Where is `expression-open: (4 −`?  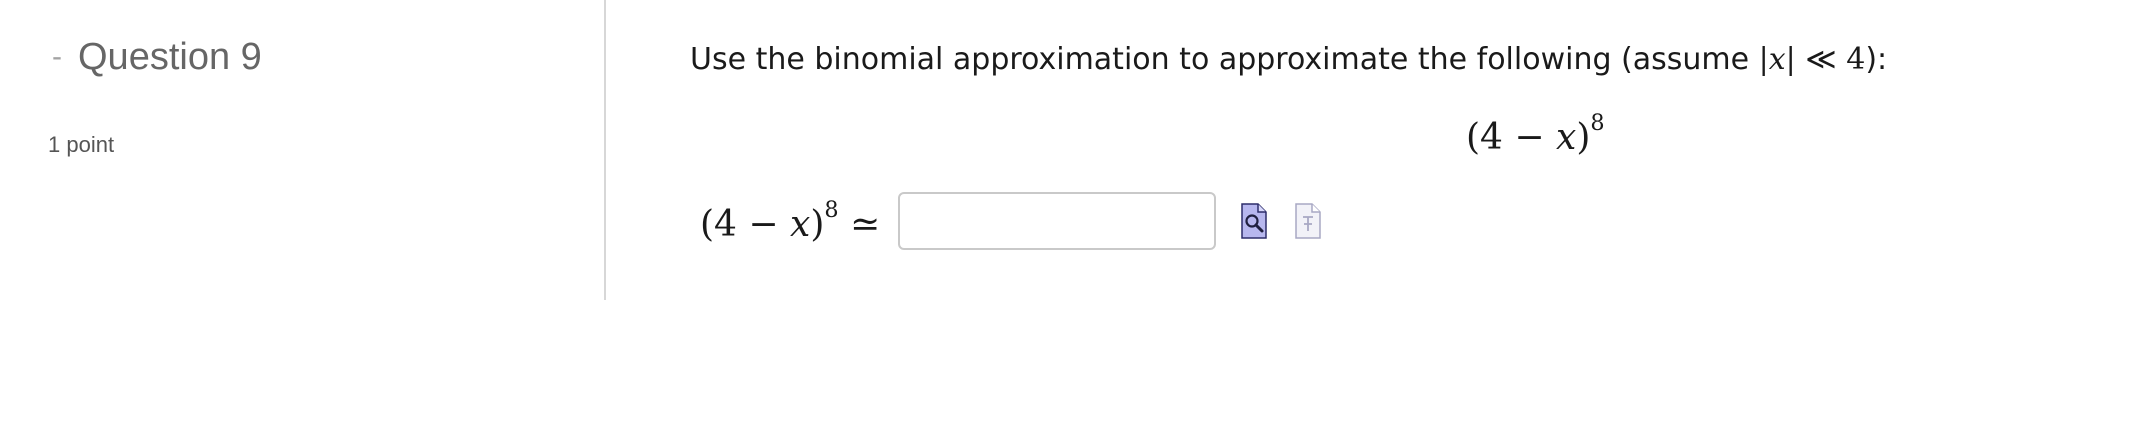 expression-open: (4 − is located at coordinates (1511, 137).